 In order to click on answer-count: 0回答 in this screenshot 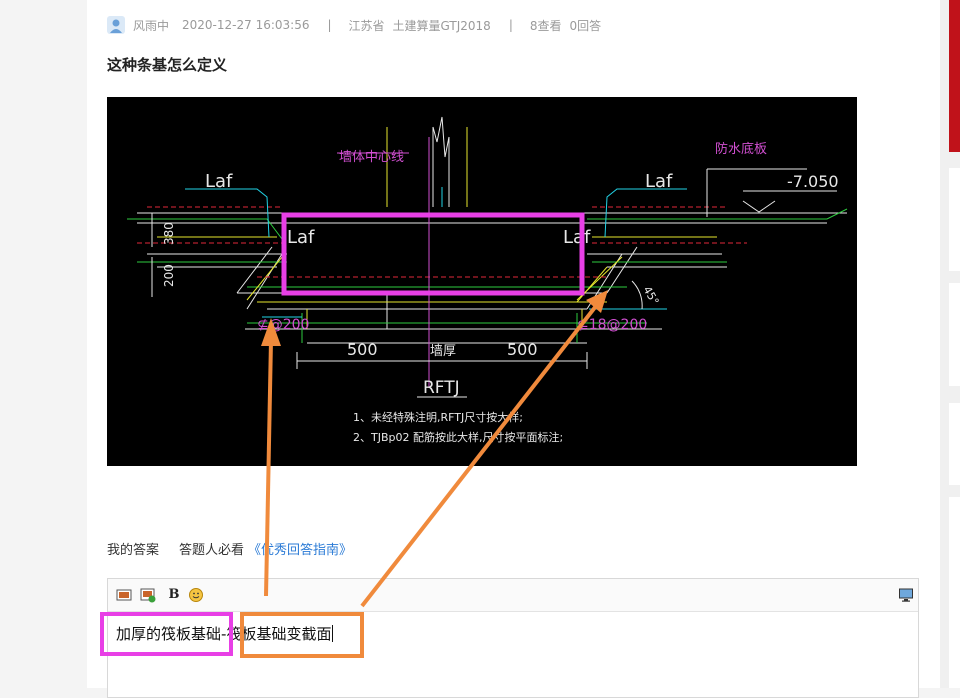, I will do `click(585, 25)`.